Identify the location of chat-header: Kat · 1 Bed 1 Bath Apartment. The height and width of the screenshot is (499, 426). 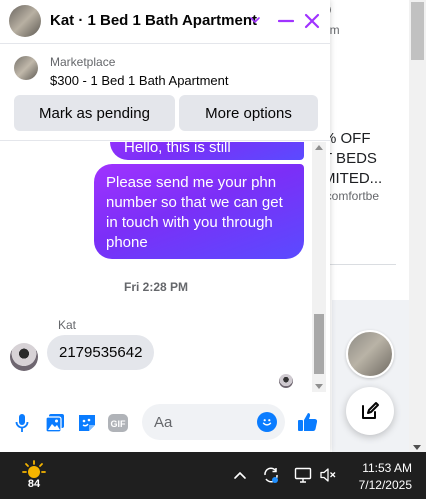
(165, 22).